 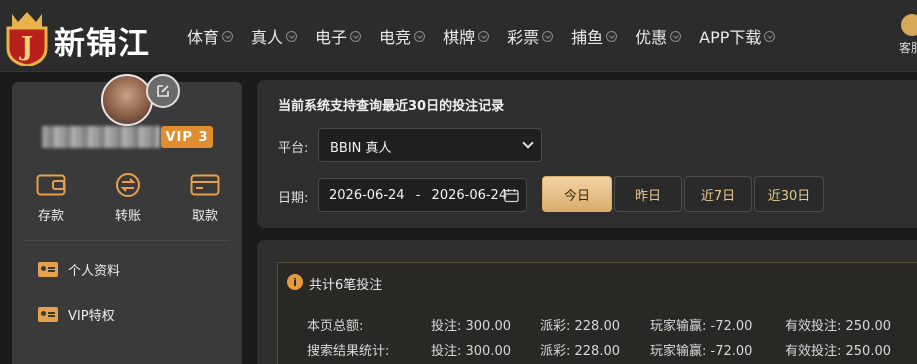 What do you see at coordinates (511, 196) in the screenshot?
I see `calendar-icon` at bounding box center [511, 196].